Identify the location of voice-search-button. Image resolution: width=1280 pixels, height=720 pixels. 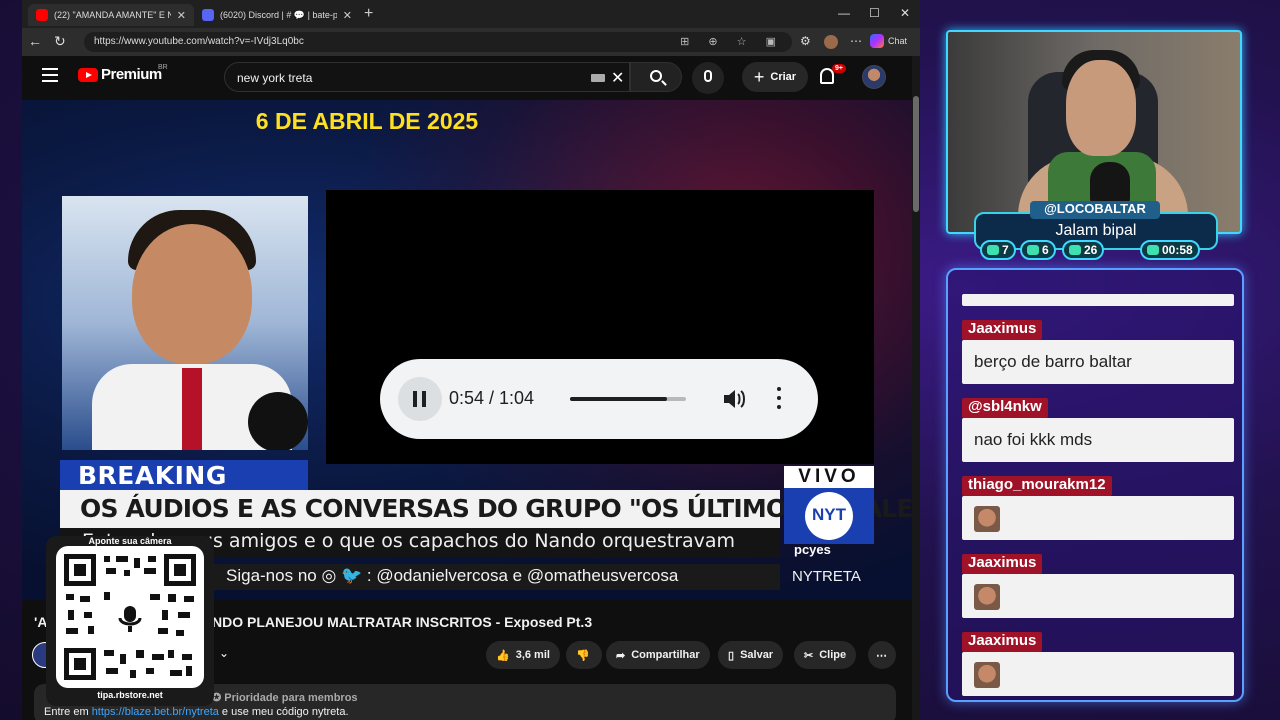
(708, 78).